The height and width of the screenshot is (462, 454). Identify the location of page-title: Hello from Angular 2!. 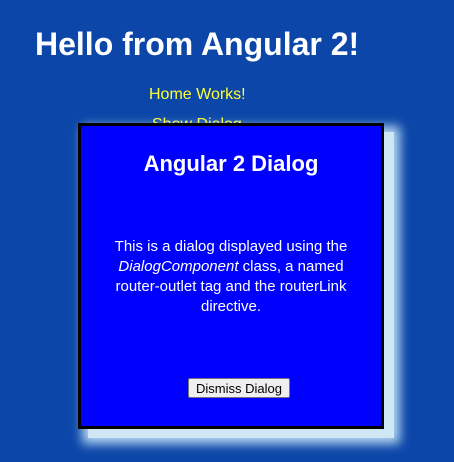
(197, 44).